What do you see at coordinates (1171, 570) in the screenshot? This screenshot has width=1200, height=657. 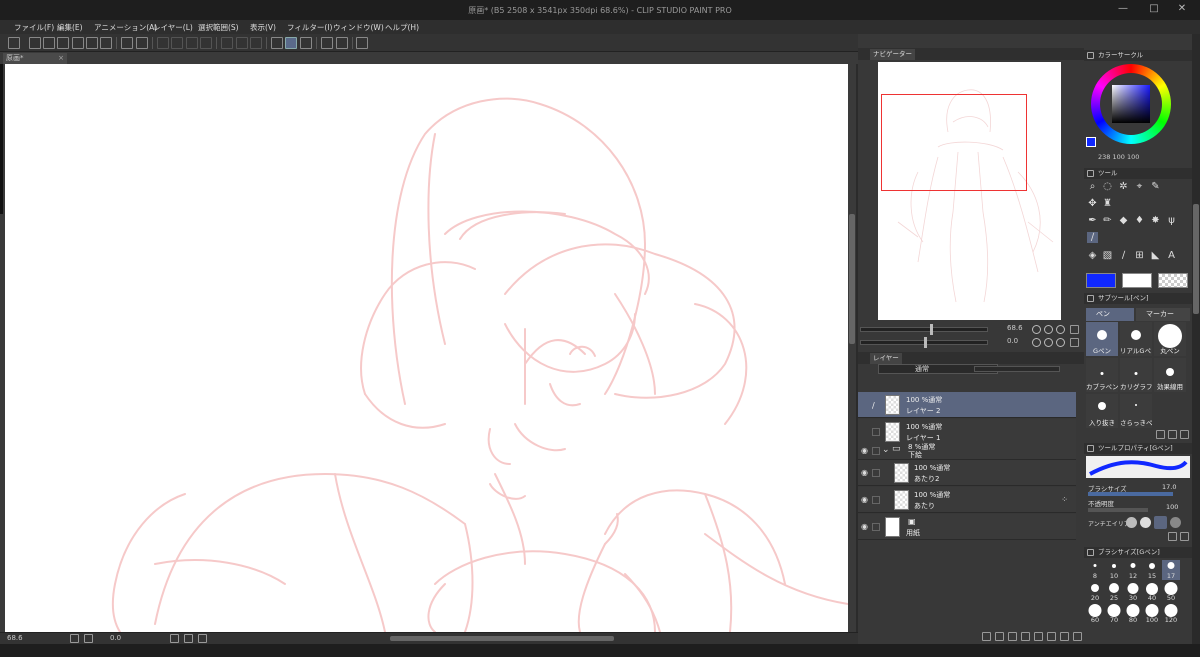 I see `brush-size-17: 17` at bounding box center [1171, 570].